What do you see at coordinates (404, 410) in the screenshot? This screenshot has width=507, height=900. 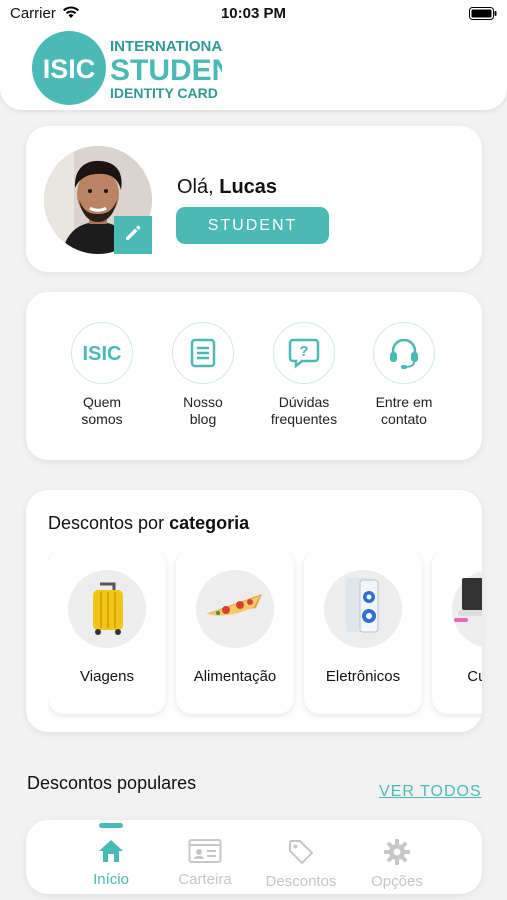 I see `quick-link-label: Entre em contato` at bounding box center [404, 410].